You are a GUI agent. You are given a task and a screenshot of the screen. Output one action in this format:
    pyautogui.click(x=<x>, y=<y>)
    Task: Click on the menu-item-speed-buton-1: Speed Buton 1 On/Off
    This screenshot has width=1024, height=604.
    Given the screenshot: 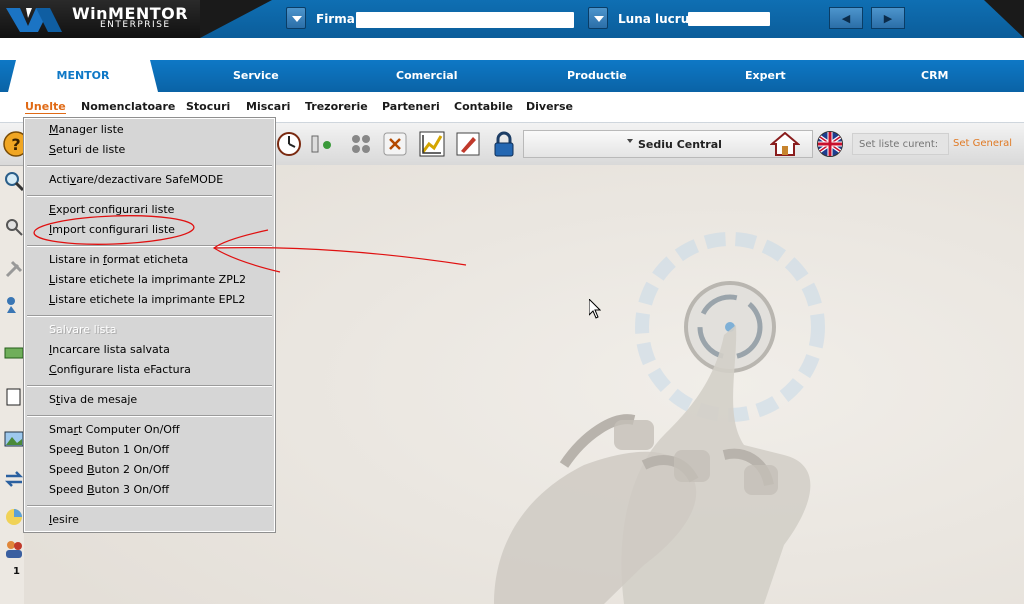 What is the action you would take?
    pyautogui.click(x=109, y=449)
    